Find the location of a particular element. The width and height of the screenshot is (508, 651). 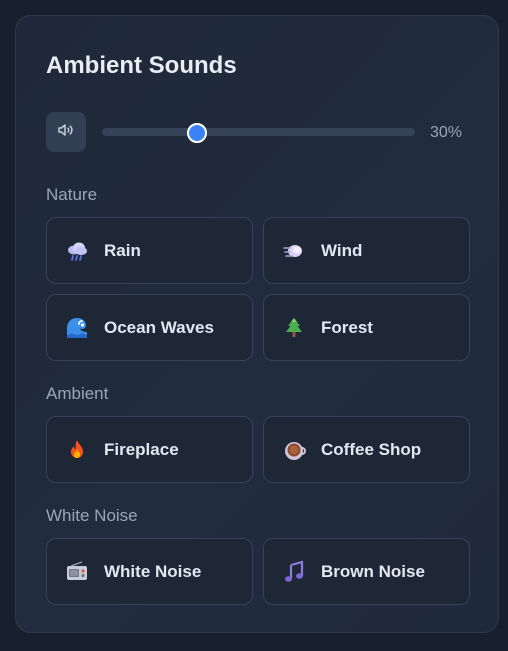

sound-button-coffee-shop: Coffee Shop is located at coordinates (366, 449).